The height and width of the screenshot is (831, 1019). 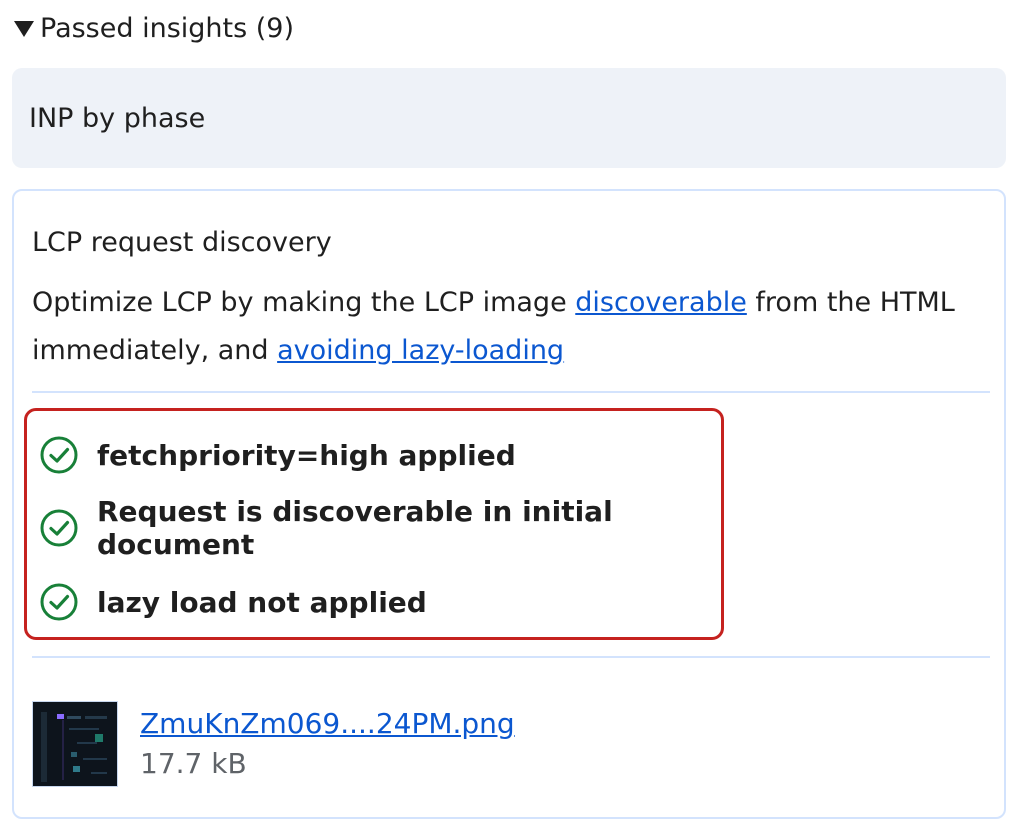 I want to click on file-name-link: ZmuKnZm069....24PM.png, so click(x=327, y=724).